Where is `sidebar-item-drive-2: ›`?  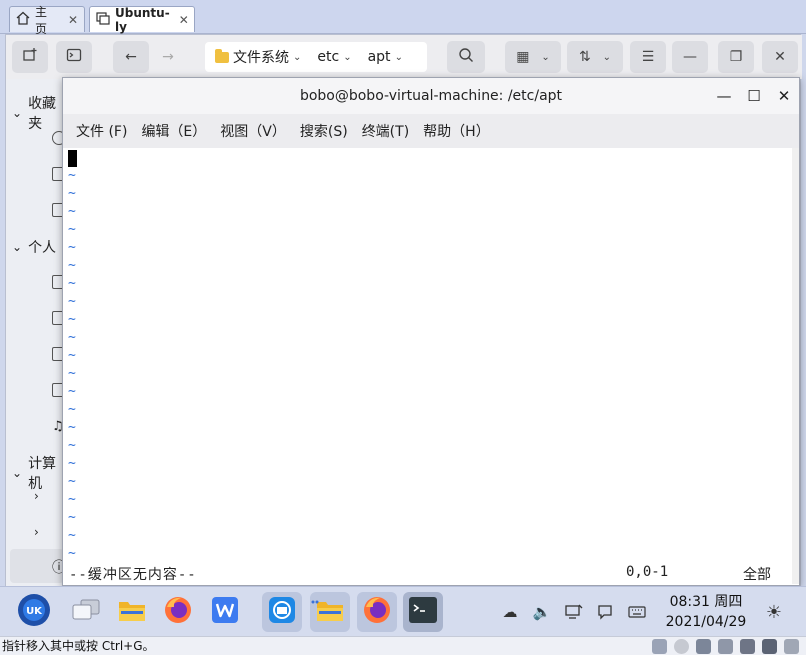 sidebar-item-drive-2: › is located at coordinates (36, 532).